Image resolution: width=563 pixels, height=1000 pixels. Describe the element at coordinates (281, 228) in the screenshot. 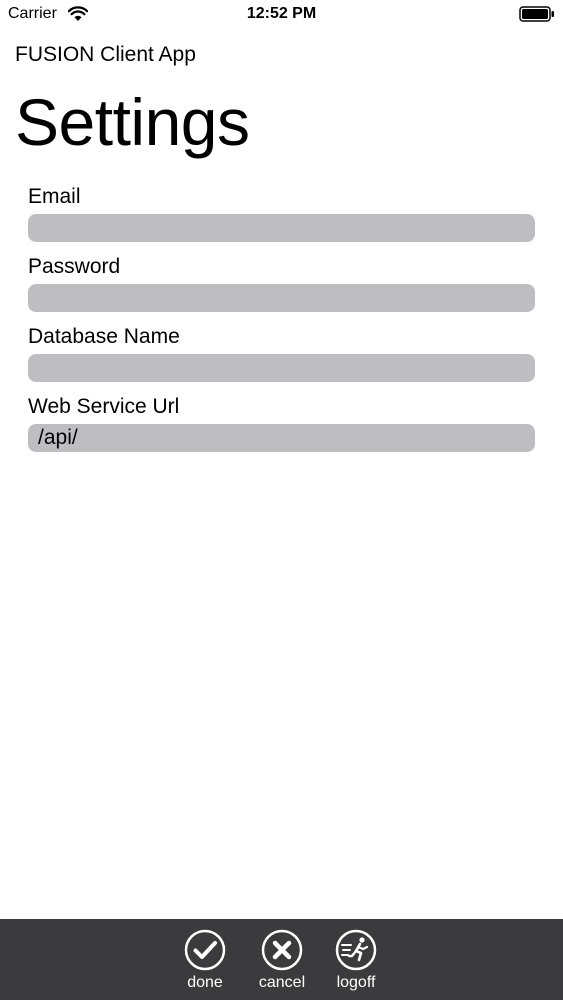

I see `email-field` at that location.